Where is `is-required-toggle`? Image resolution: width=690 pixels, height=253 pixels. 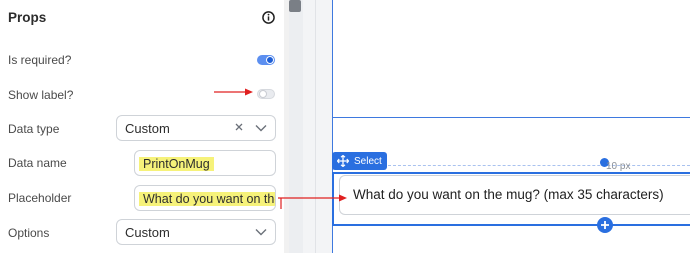 is-required-toggle is located at coordinates (266, 60).